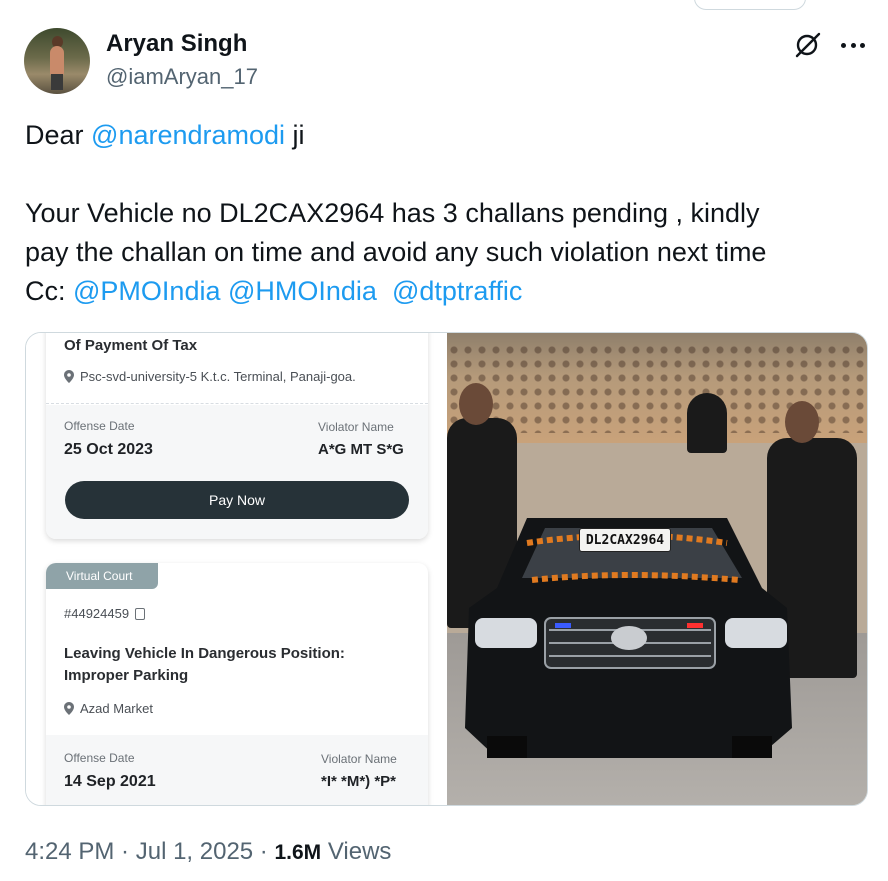 The width and height of the screenshot is (888, 881). What do you see at coordinates (457, 291) in the screenshot?
I see `mention-dtptraffic: @dtptraffic` at bounding box center [457, 291].